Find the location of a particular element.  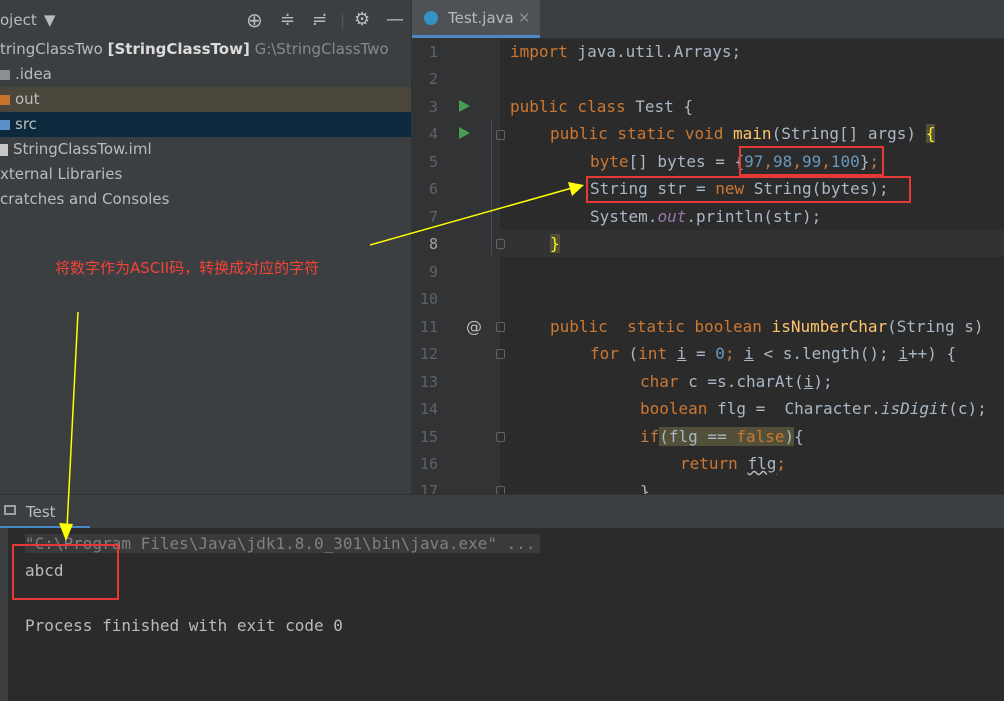

root-module: [StringClassTow] is located at coordinates (178, 49).